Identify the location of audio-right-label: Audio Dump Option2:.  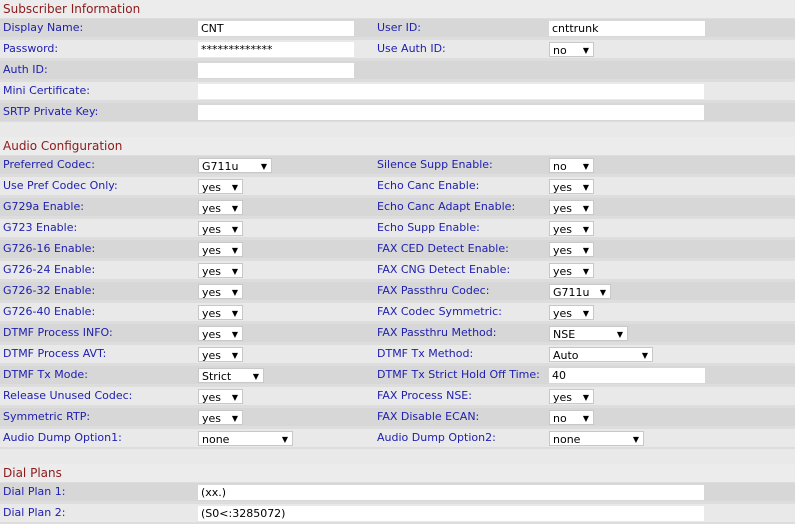
(436, 437).